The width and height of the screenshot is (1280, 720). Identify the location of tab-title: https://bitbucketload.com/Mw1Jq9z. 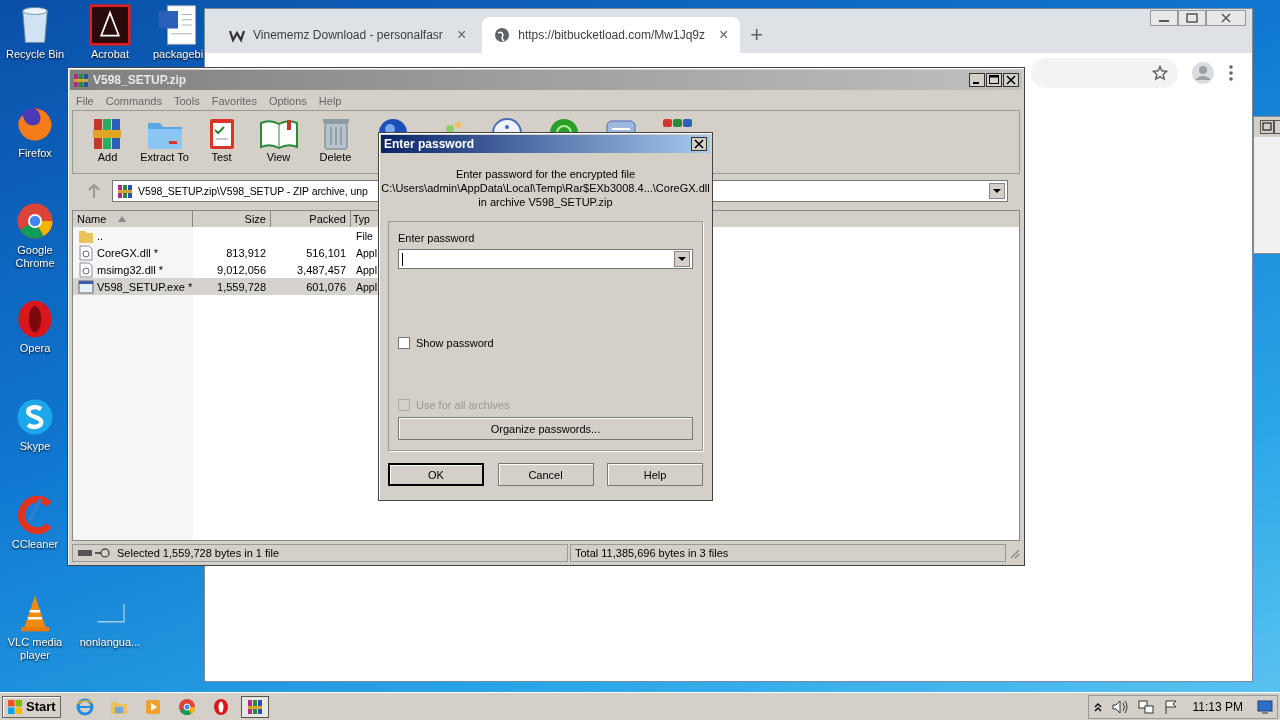
(611, 35).